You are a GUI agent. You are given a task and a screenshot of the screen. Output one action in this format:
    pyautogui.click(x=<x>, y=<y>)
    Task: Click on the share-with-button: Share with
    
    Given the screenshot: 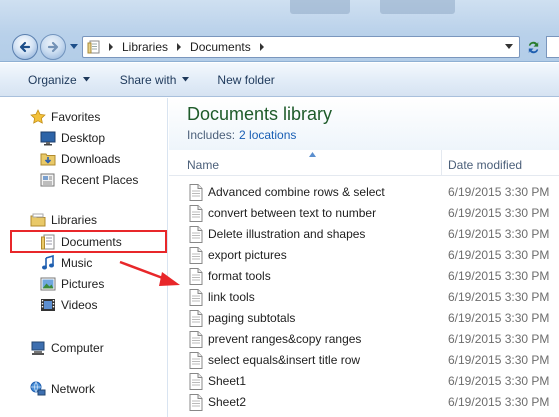 What is the action you would take?
    pyautogui.click(x=155, y=80)
    